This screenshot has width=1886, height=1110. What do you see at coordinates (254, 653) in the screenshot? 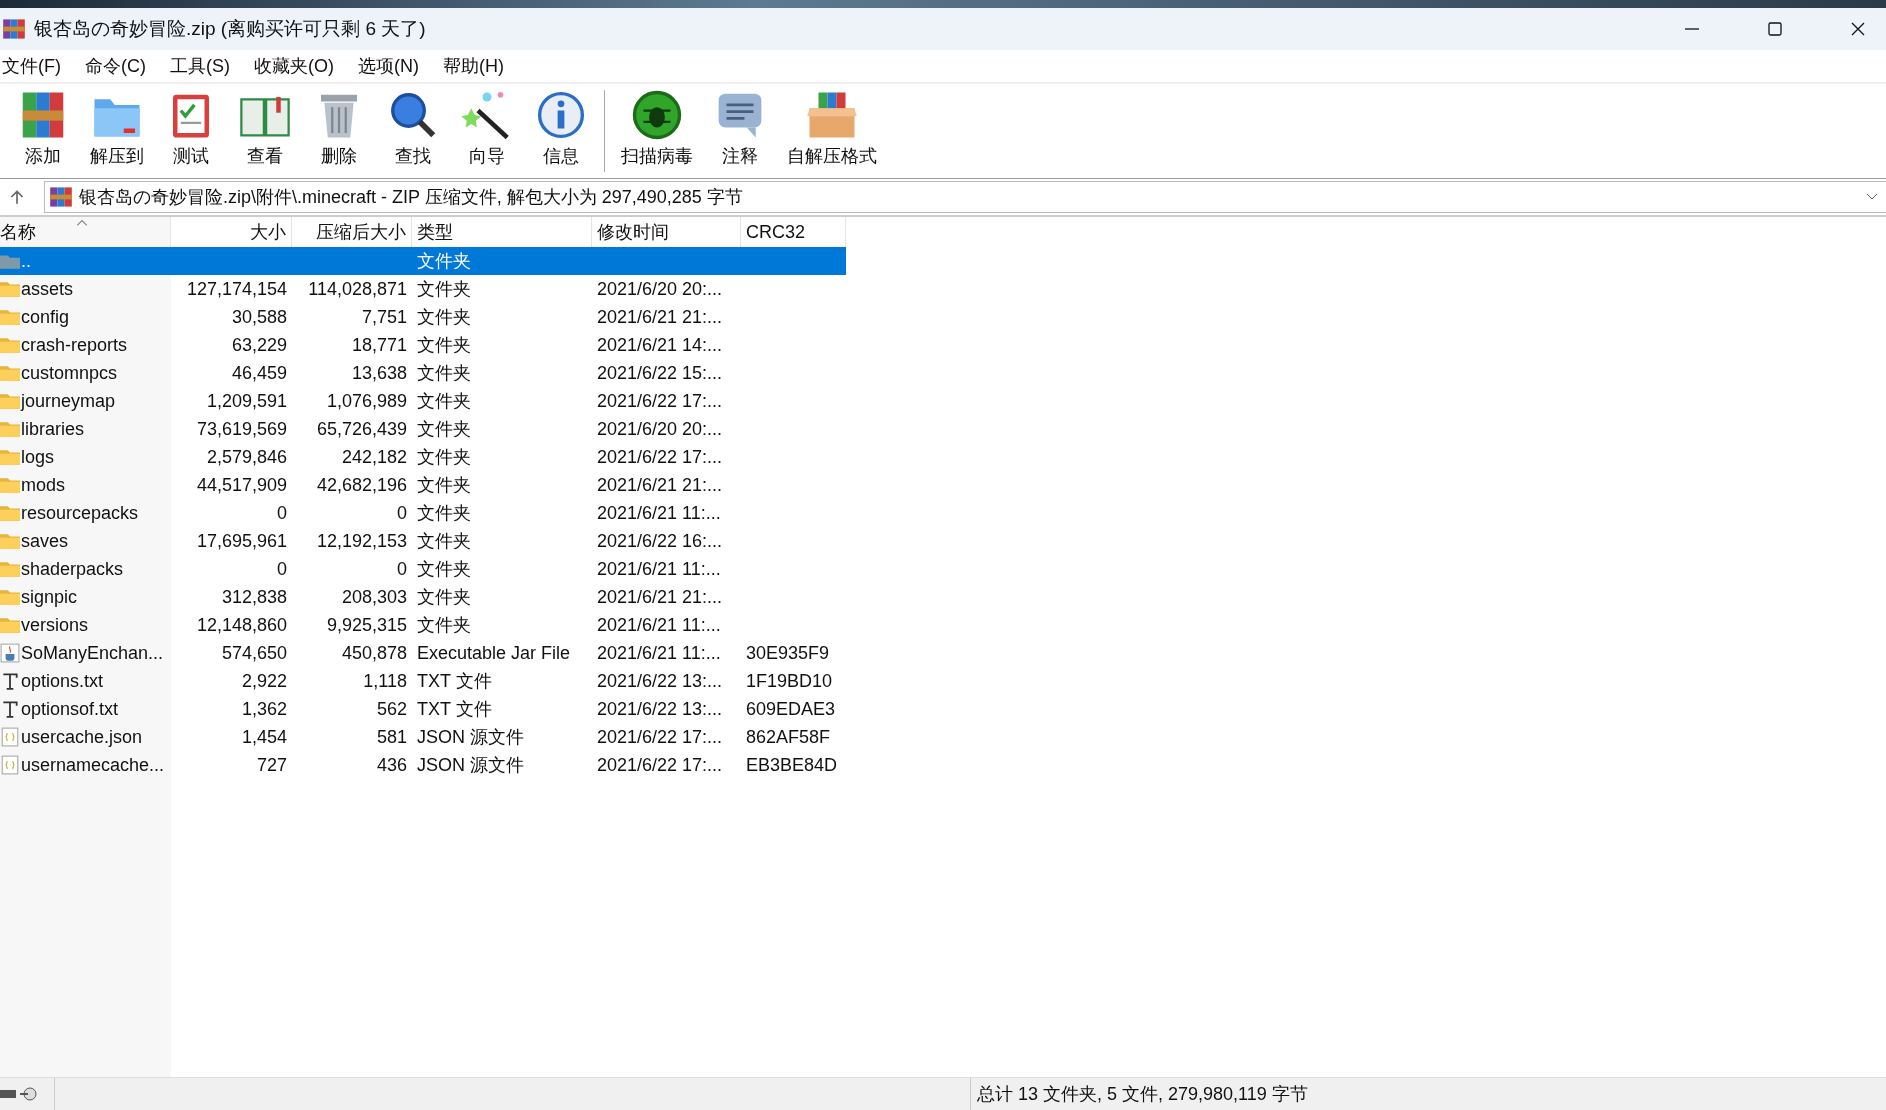
I see `table-cell: 574,650` at bounding box center [254, 653].